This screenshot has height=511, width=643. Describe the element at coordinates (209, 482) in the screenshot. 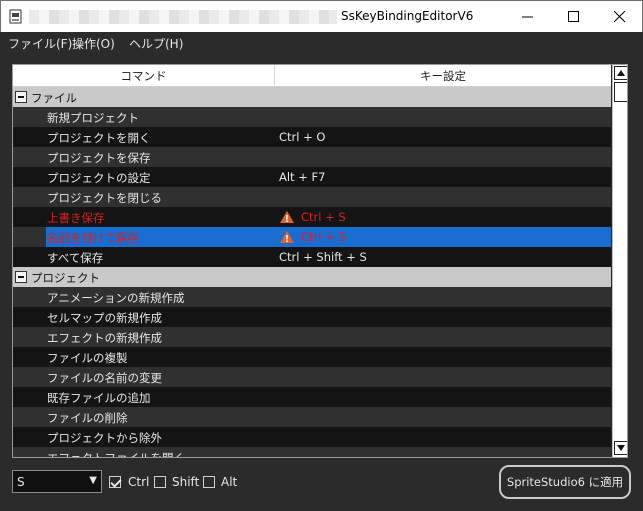

I see `alt-checkbox` at that location.